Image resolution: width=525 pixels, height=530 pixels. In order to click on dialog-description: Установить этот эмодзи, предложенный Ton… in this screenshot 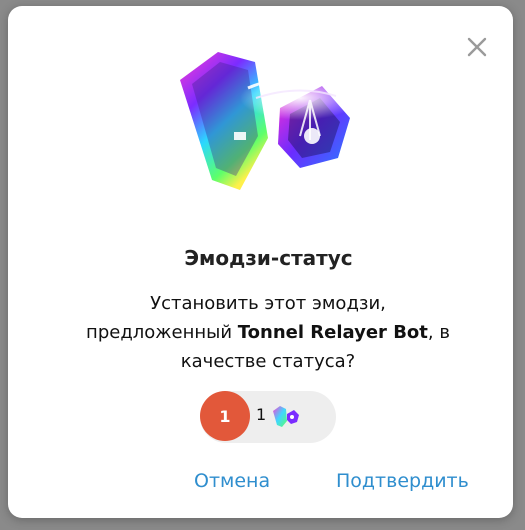, I will do `click(268, 332)`.